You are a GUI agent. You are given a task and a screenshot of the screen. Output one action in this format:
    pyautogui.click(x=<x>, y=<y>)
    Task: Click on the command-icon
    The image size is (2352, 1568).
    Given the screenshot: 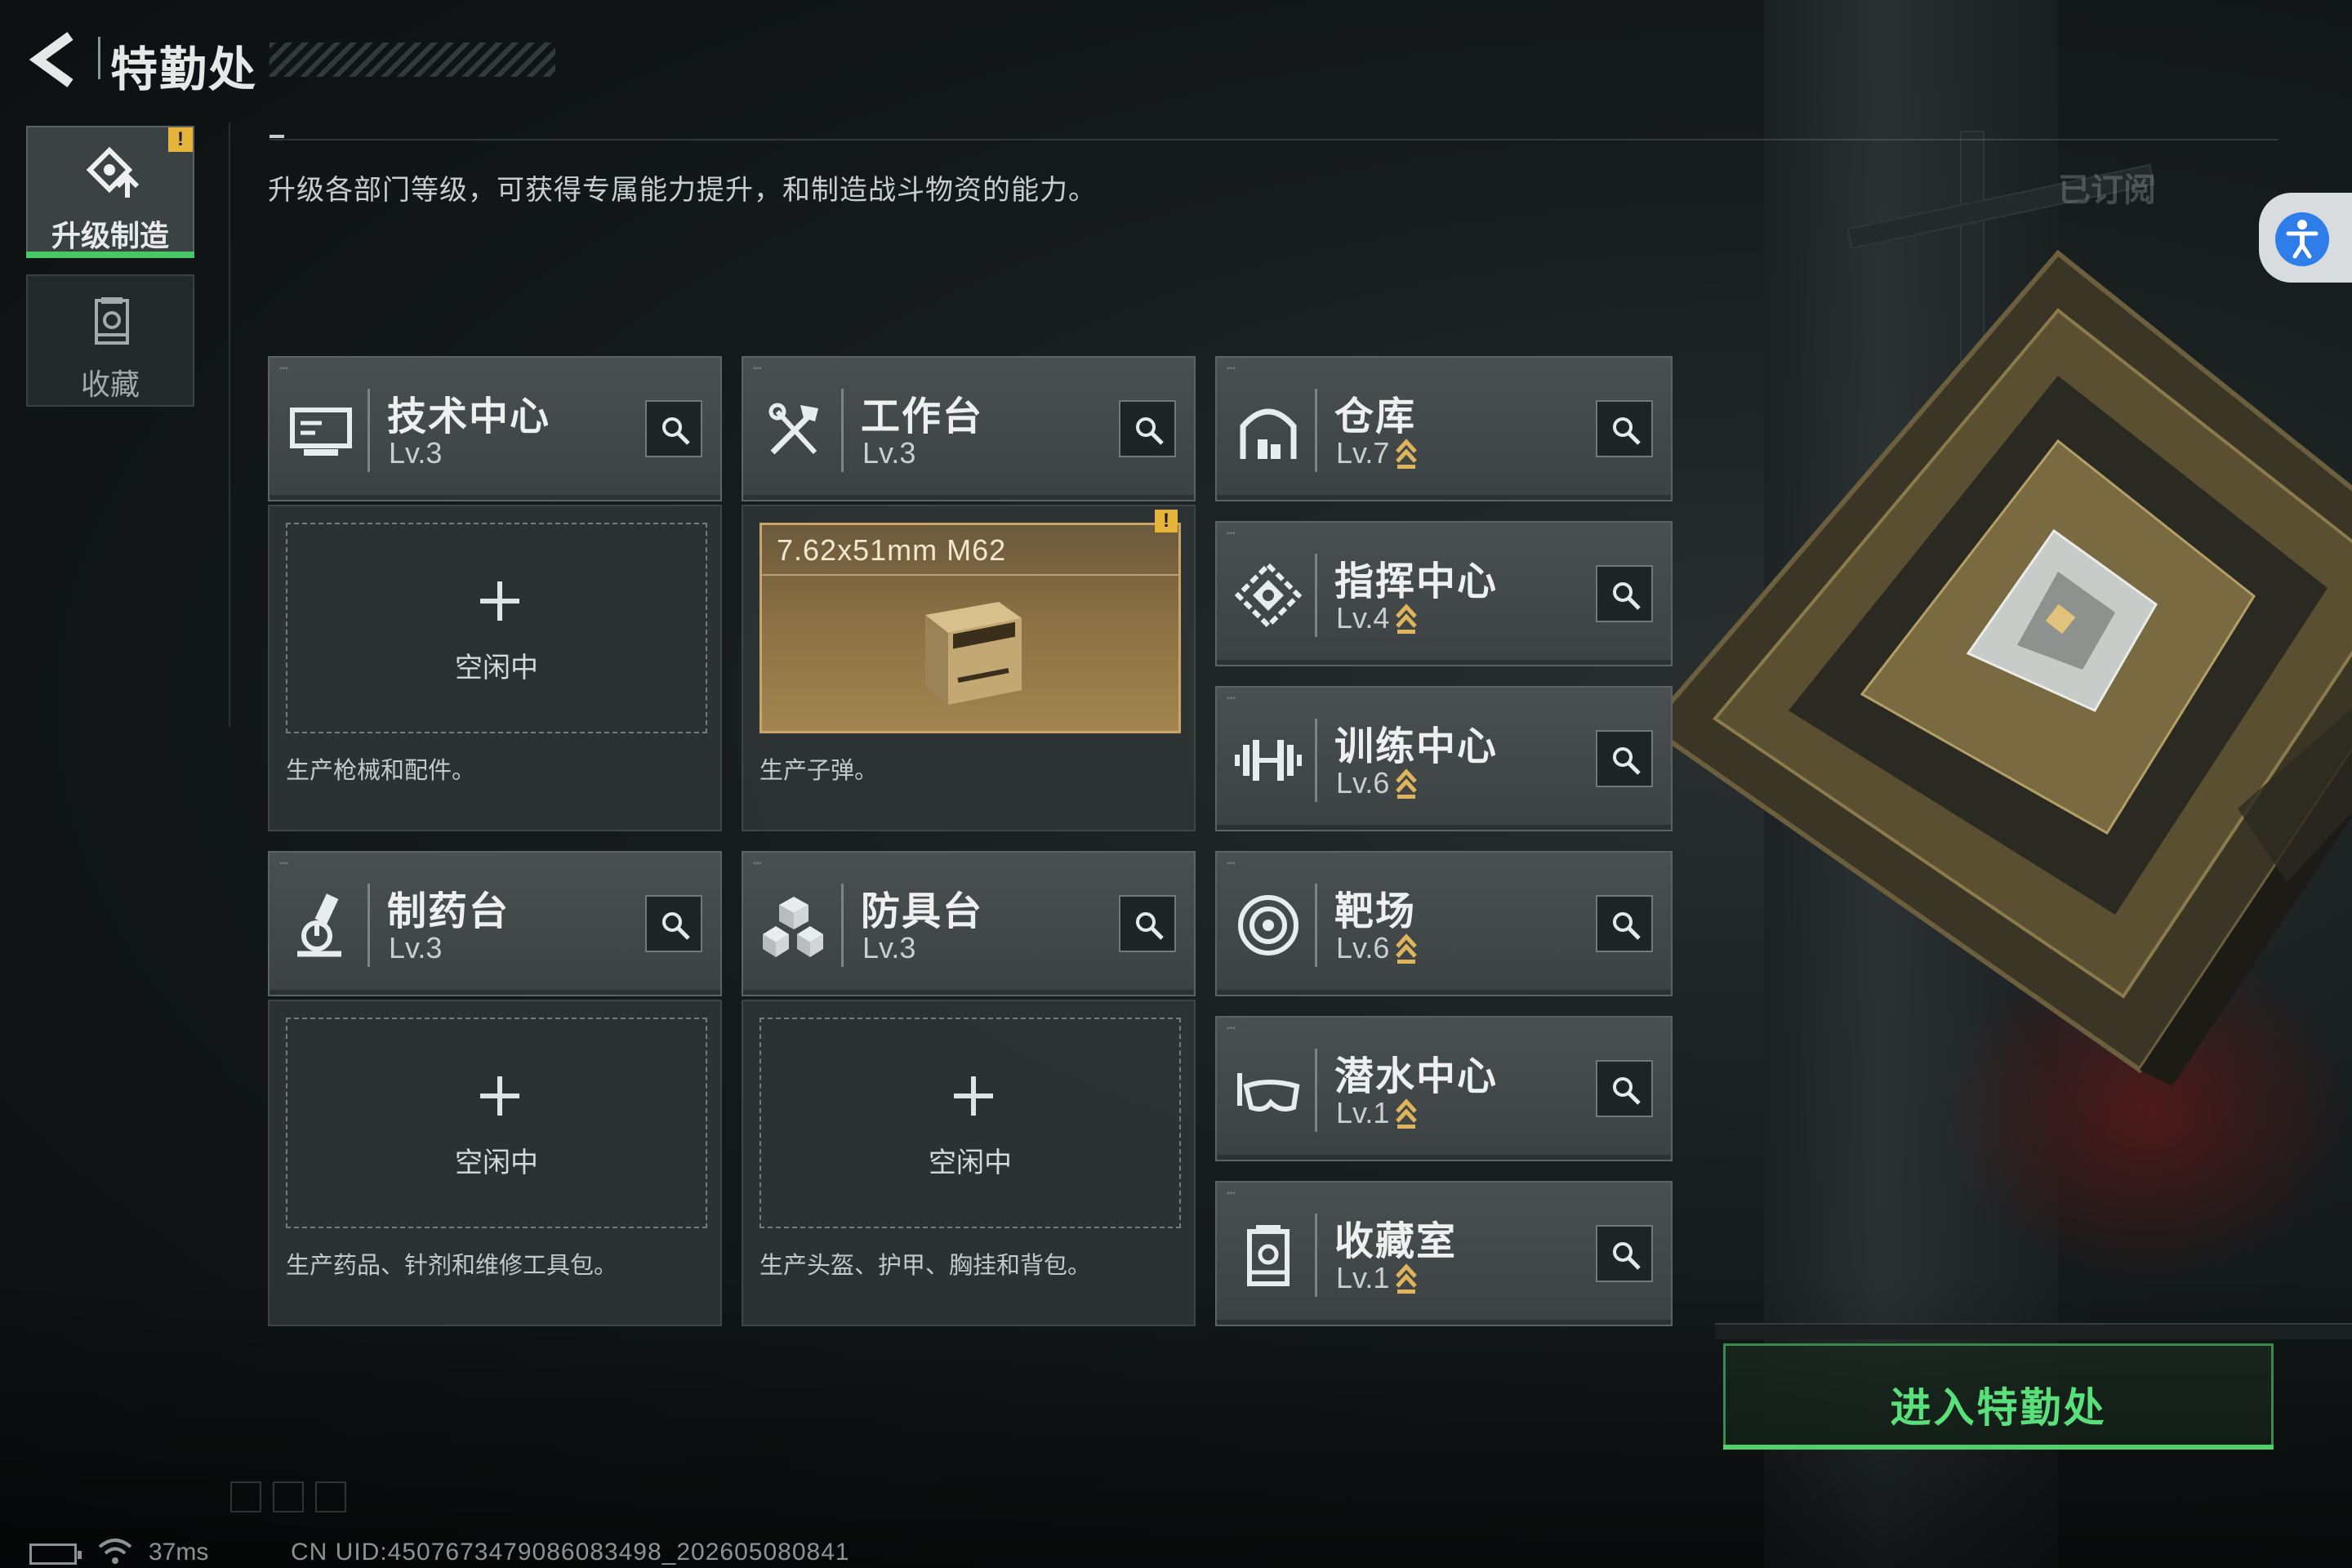 What is the action you would take?
    pyautogui.click(x=1268, y=595)
    